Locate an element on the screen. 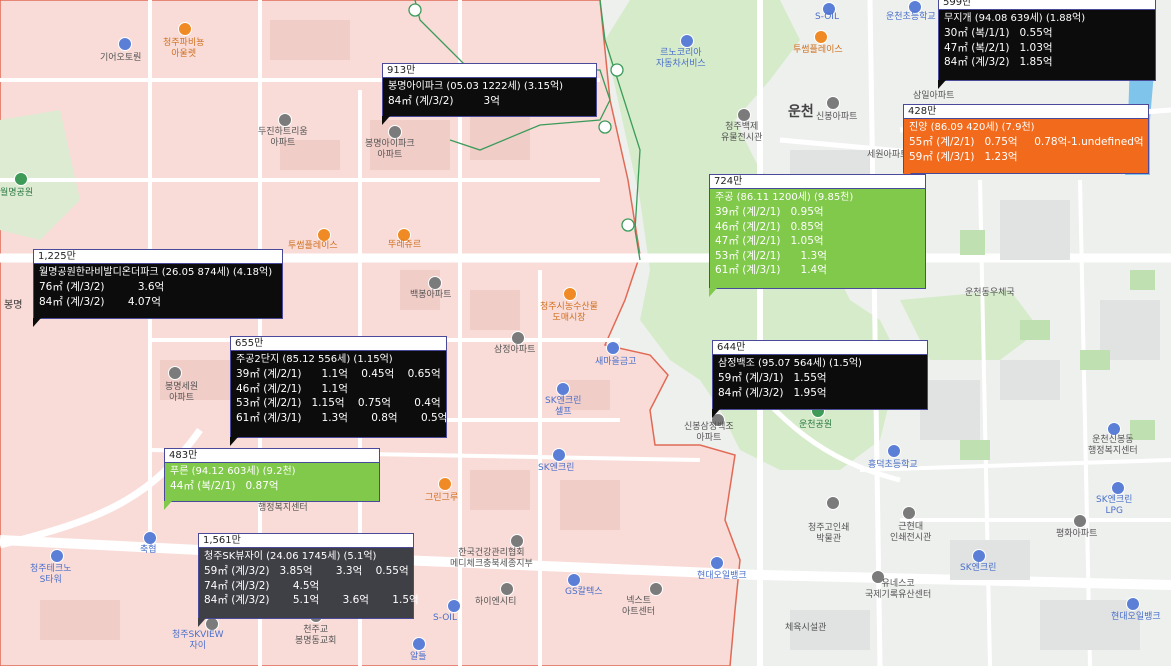  card-row: 53㎡ (계/2/1) 1.3억 is located at coordinates (771, 255).